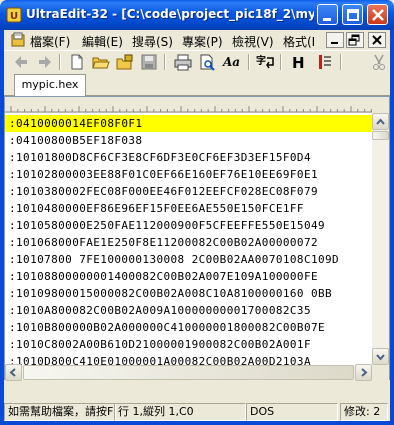 The image size is (394, 425). What do you see at coordinates (77, 62) in the screenshot?
I see `new-file-icon` at bounding box center [77, 62].